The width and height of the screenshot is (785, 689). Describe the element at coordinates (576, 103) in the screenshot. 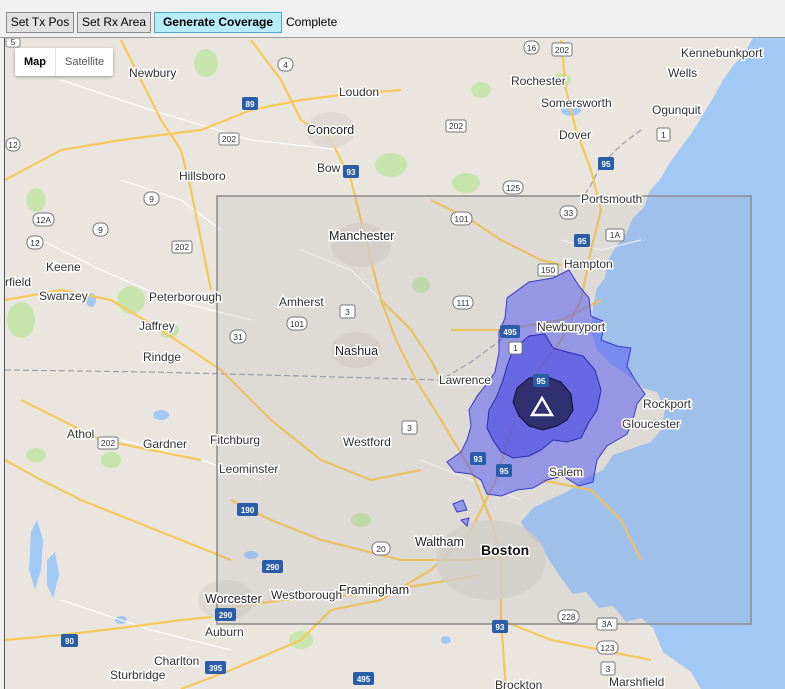

I see `place-label: Somersworth` at that location.